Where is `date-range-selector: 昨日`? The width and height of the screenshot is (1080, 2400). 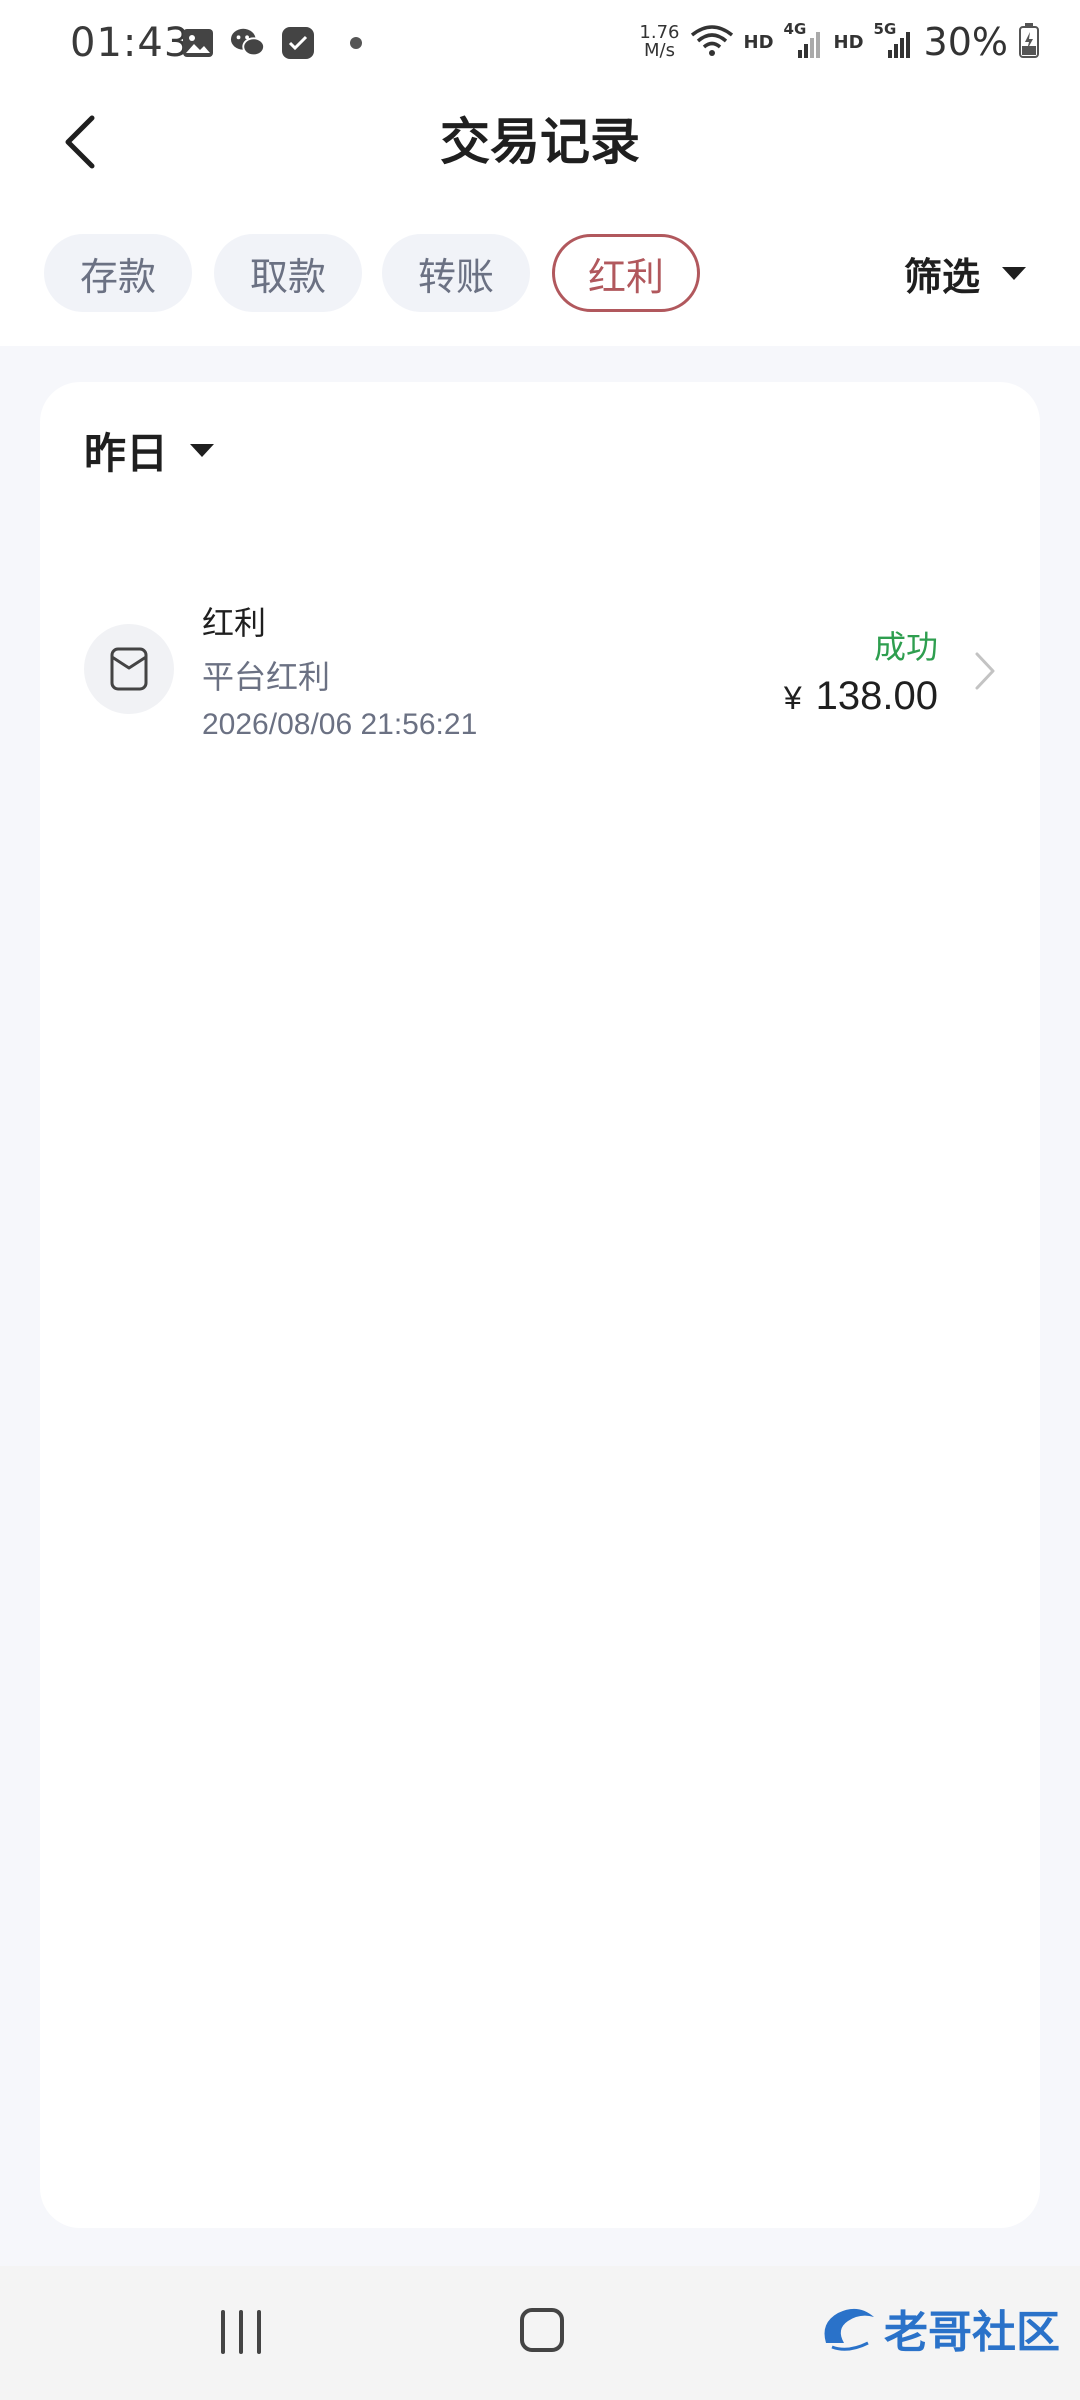
date-range-selector: 昨日 is located at coordinates (149, 450).